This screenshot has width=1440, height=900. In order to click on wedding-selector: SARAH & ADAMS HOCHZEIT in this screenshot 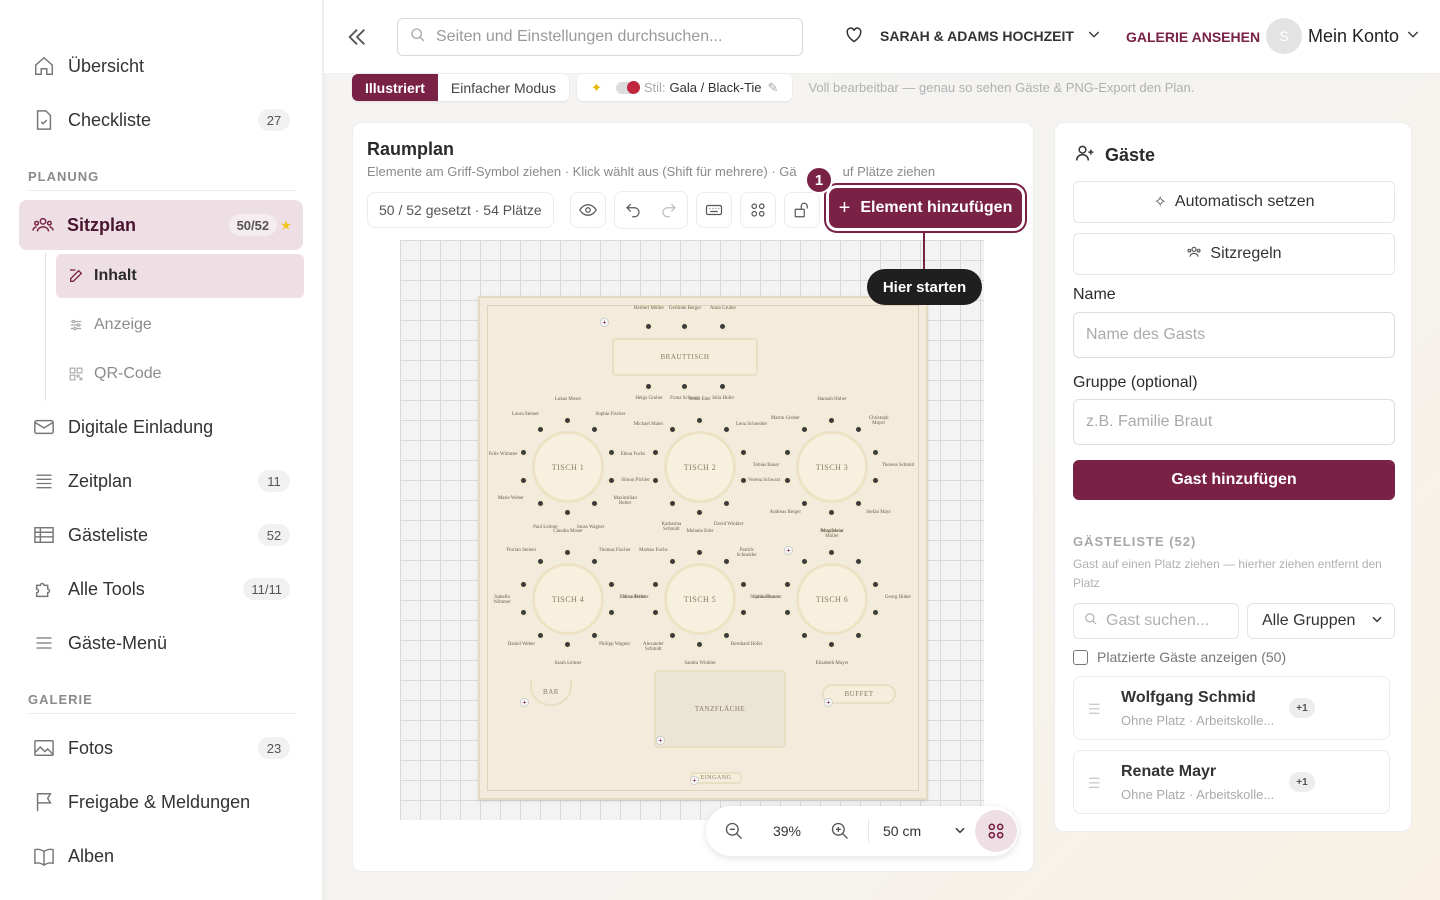, I will do `click(973, 35)`.